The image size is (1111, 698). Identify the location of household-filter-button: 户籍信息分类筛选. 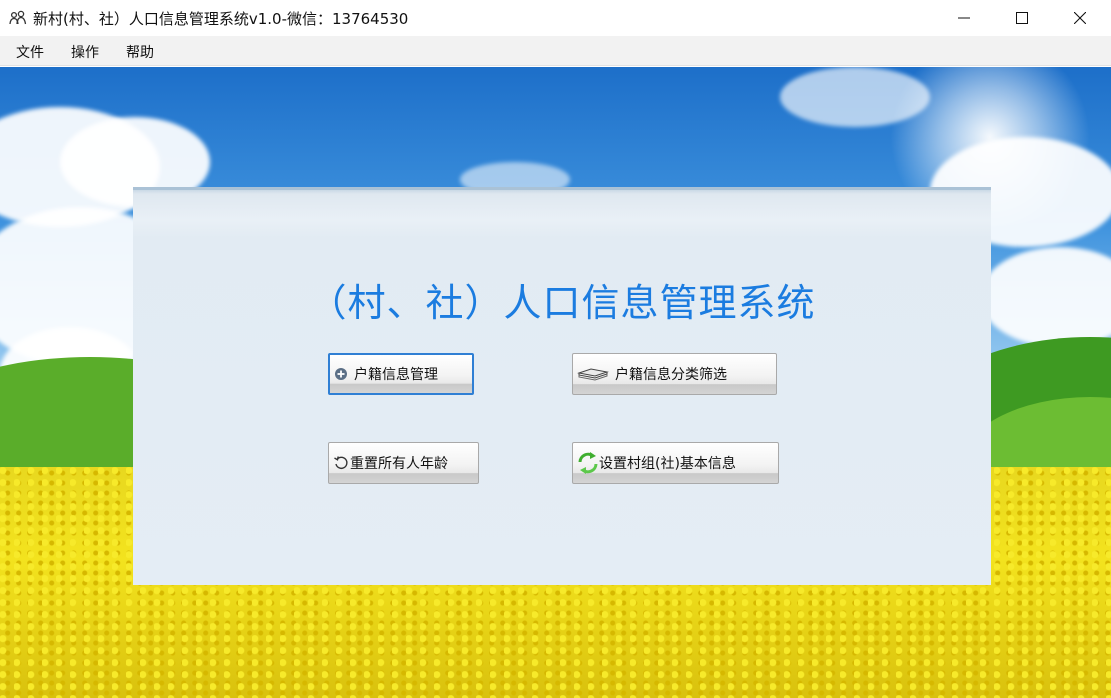
(674, 374).